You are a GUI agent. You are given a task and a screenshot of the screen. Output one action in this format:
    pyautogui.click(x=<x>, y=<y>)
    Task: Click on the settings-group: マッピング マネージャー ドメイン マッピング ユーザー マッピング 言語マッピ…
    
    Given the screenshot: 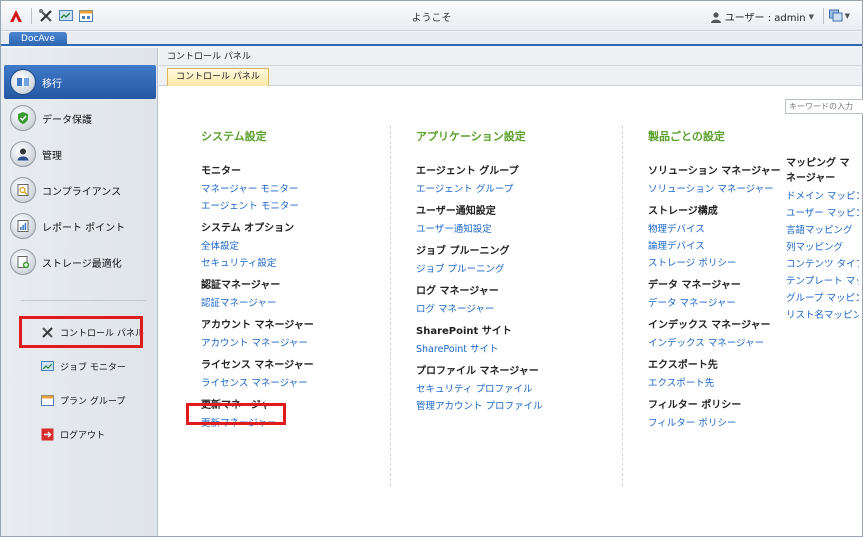 What is the action you would take?
    pyautogui.click(x=822, y=237)
    